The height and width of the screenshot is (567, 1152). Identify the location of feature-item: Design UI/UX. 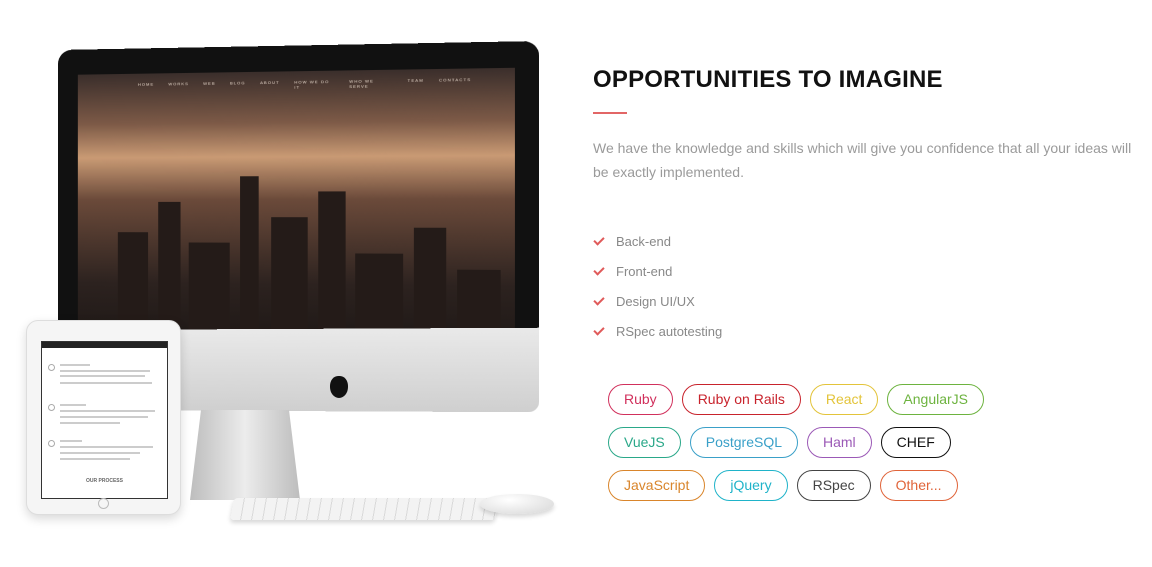
(865, 301).